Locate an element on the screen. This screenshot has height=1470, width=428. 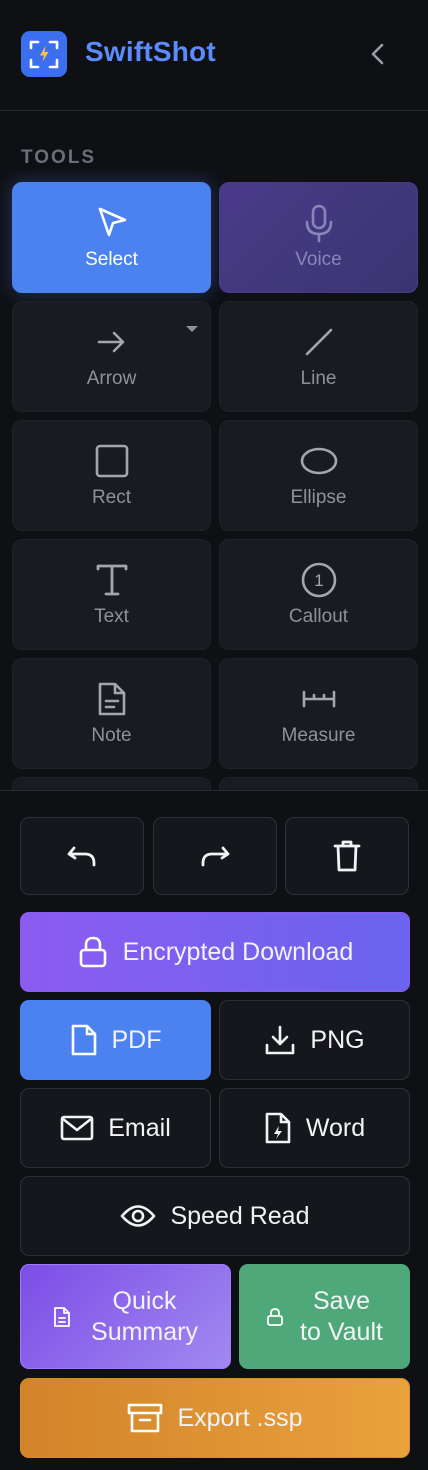
tool-label: Rect is located at coordinates (111, 497).